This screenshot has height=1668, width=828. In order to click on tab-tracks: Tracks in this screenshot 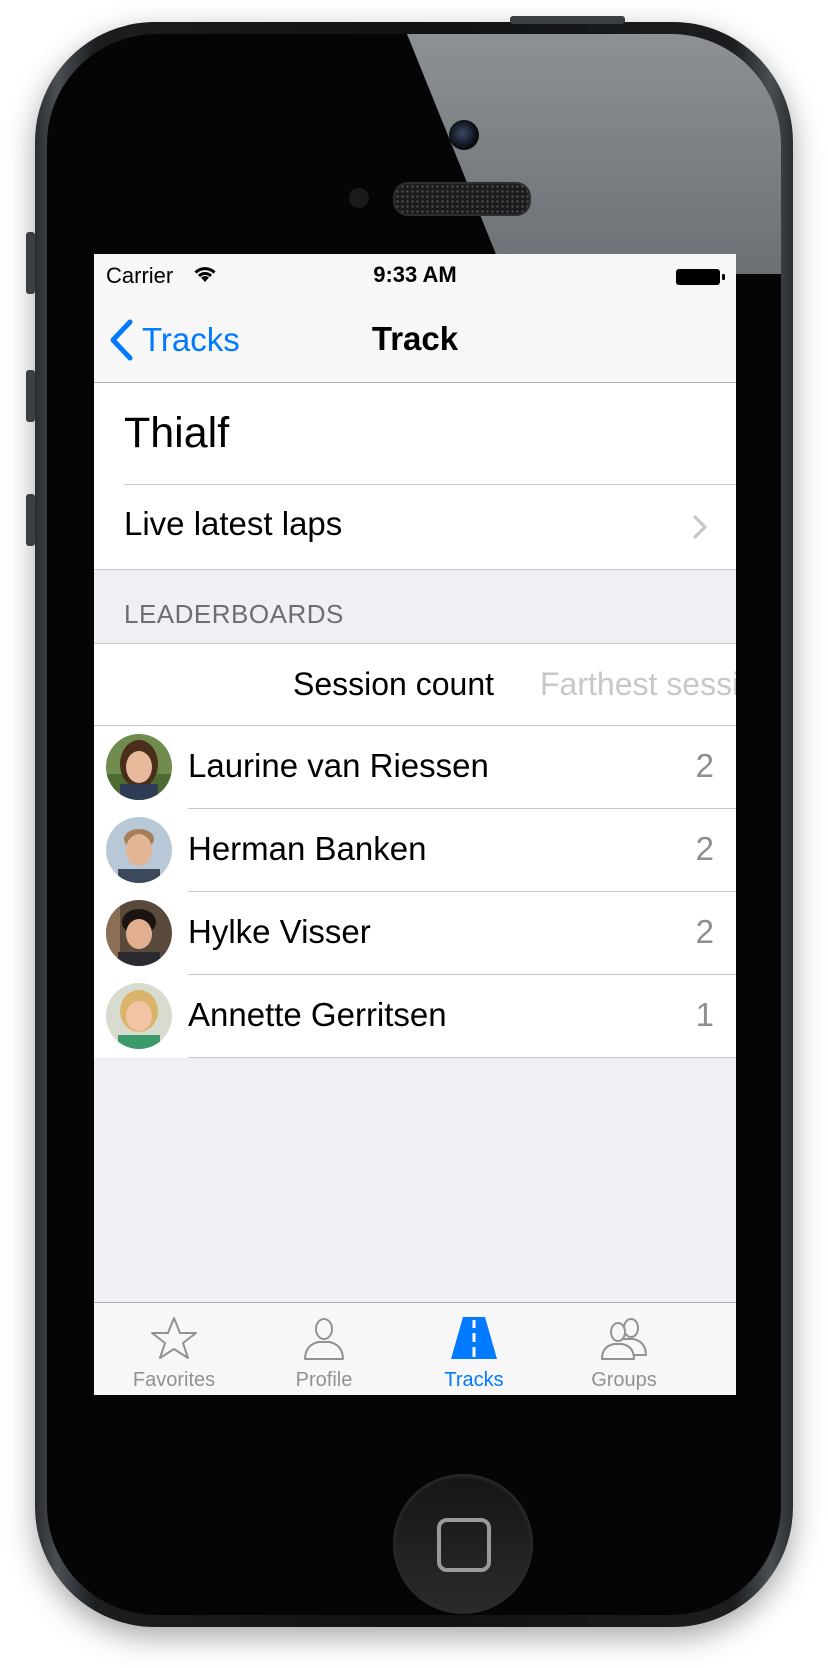, I will do `click(474, 1349)`.